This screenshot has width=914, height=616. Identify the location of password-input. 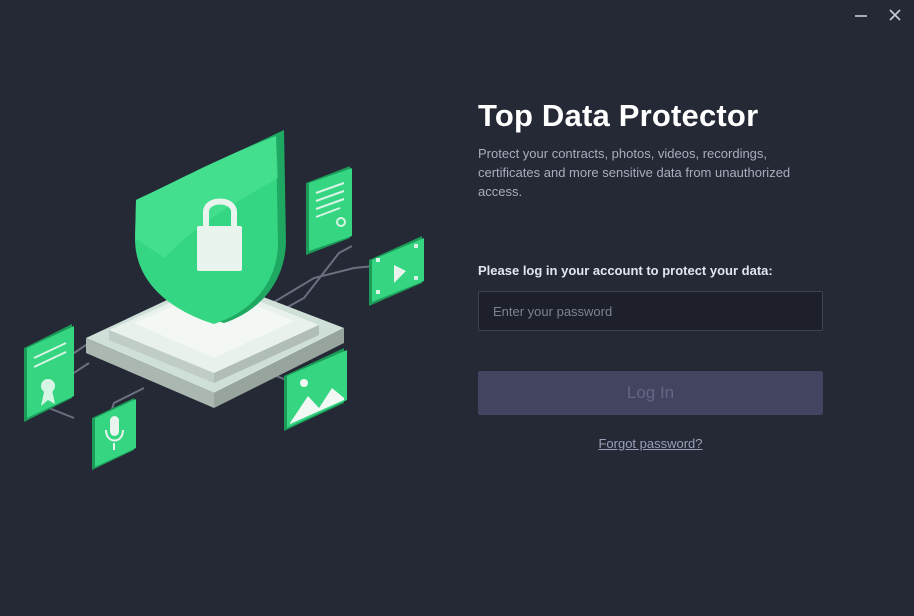
(650, 311).